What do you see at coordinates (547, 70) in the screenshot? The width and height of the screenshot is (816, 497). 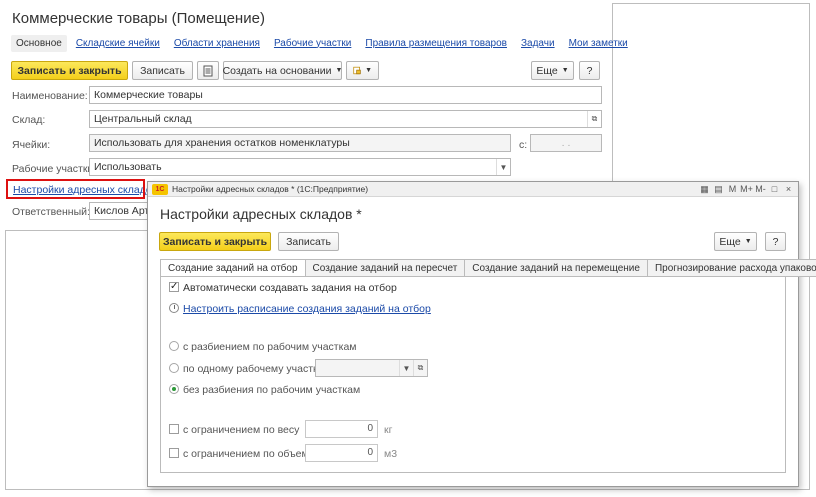 I see `more-label: Еще` at bounding box center [547, 70].